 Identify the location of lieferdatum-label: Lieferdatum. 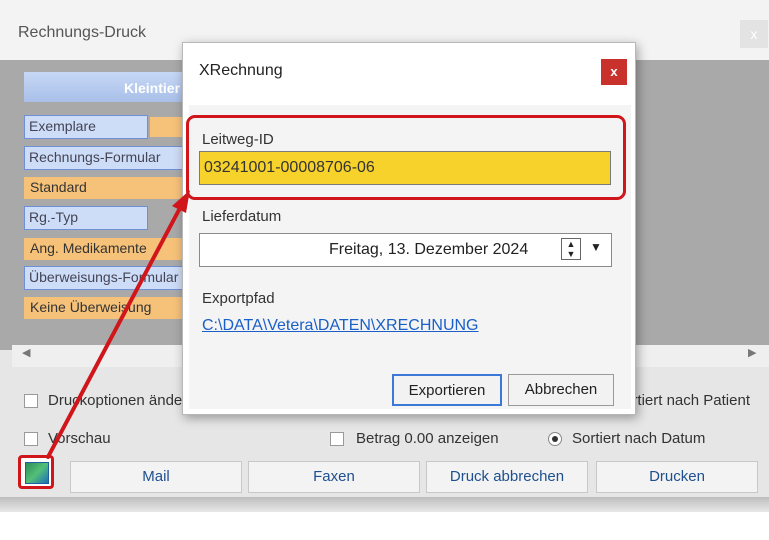
(242, 216).